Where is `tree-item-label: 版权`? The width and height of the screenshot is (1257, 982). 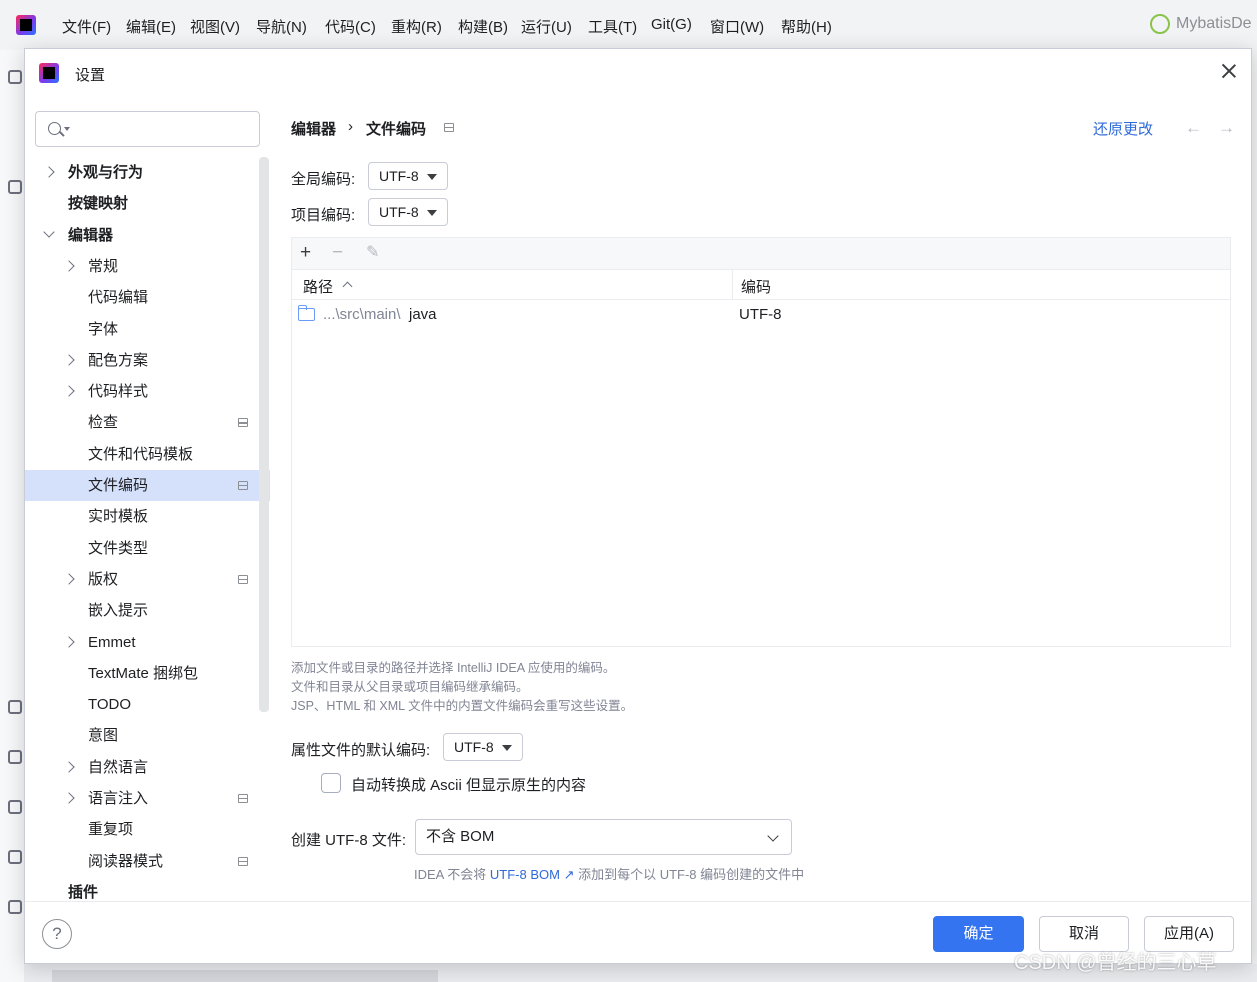
tree-item-label: 版权 is located at coordinates (103, 579).